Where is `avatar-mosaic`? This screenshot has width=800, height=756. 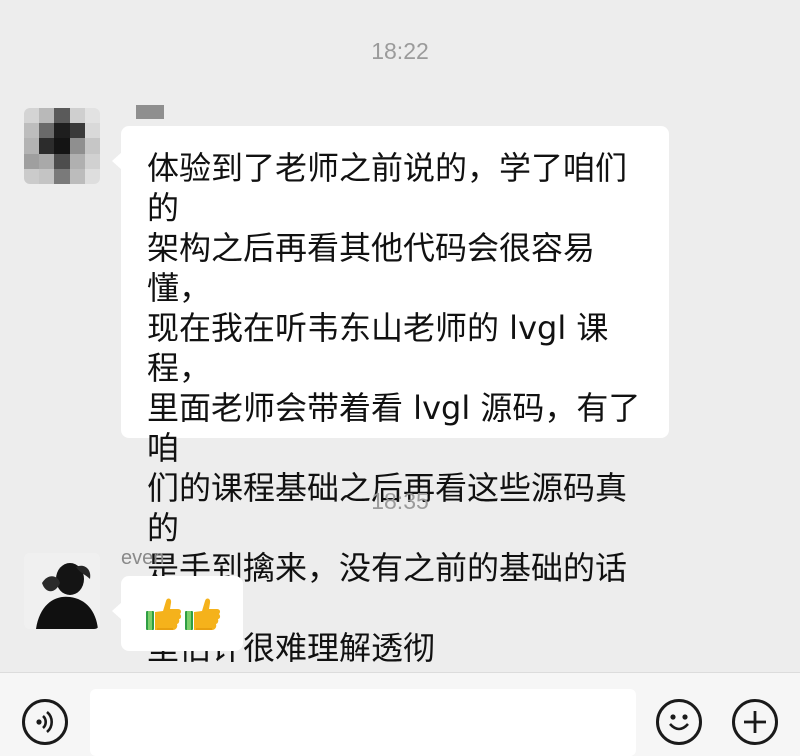
avatar-mosaic is located at coordinates (62, 146).